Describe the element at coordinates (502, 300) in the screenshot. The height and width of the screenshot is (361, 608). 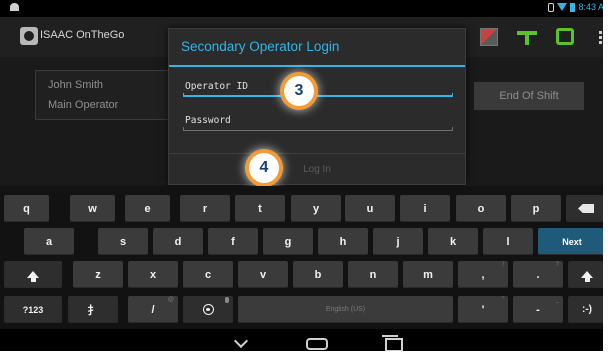
I see `quote-hint: "` at that location.